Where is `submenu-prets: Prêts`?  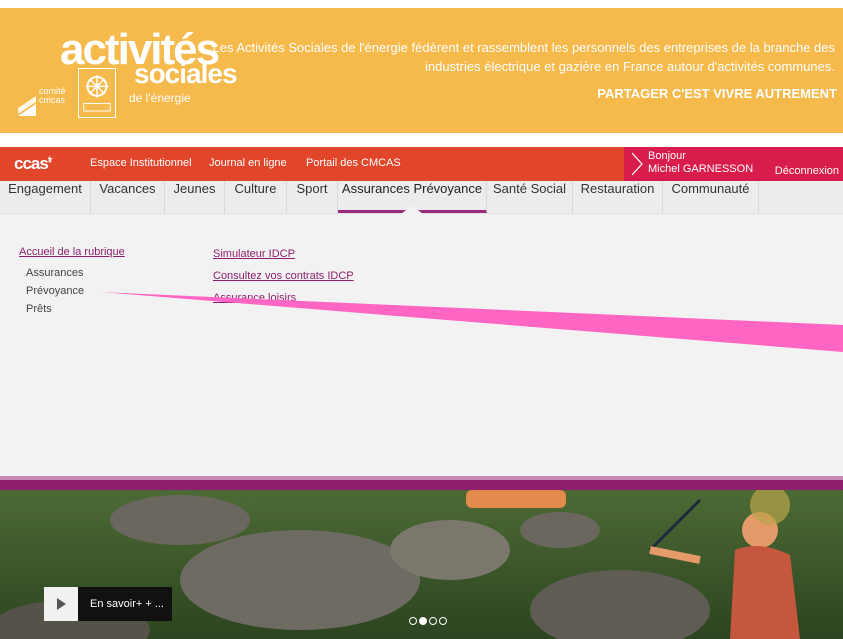
submenu-prets: Prêts is located at coordinates (75, 309).